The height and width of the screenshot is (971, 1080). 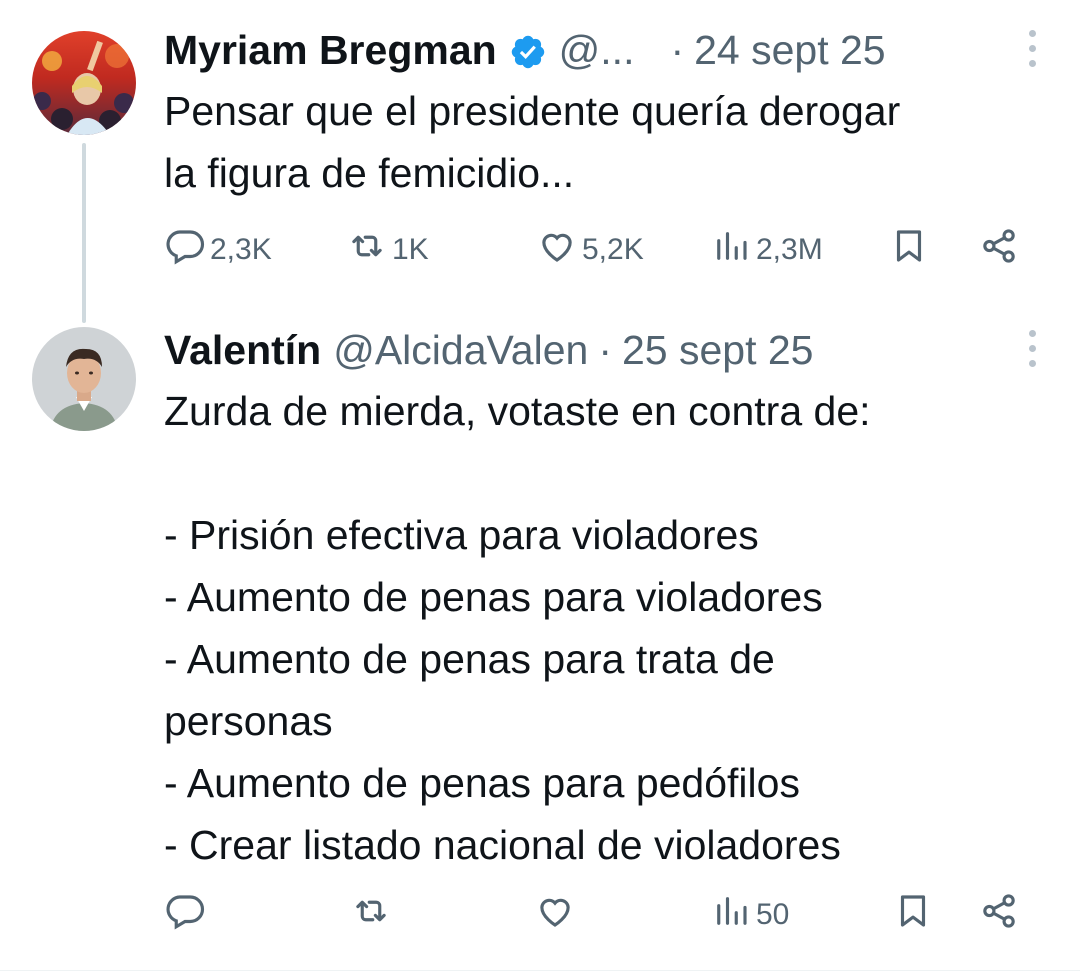 I want to click on reply-button: 2,3K, so click(x=218, y=250).